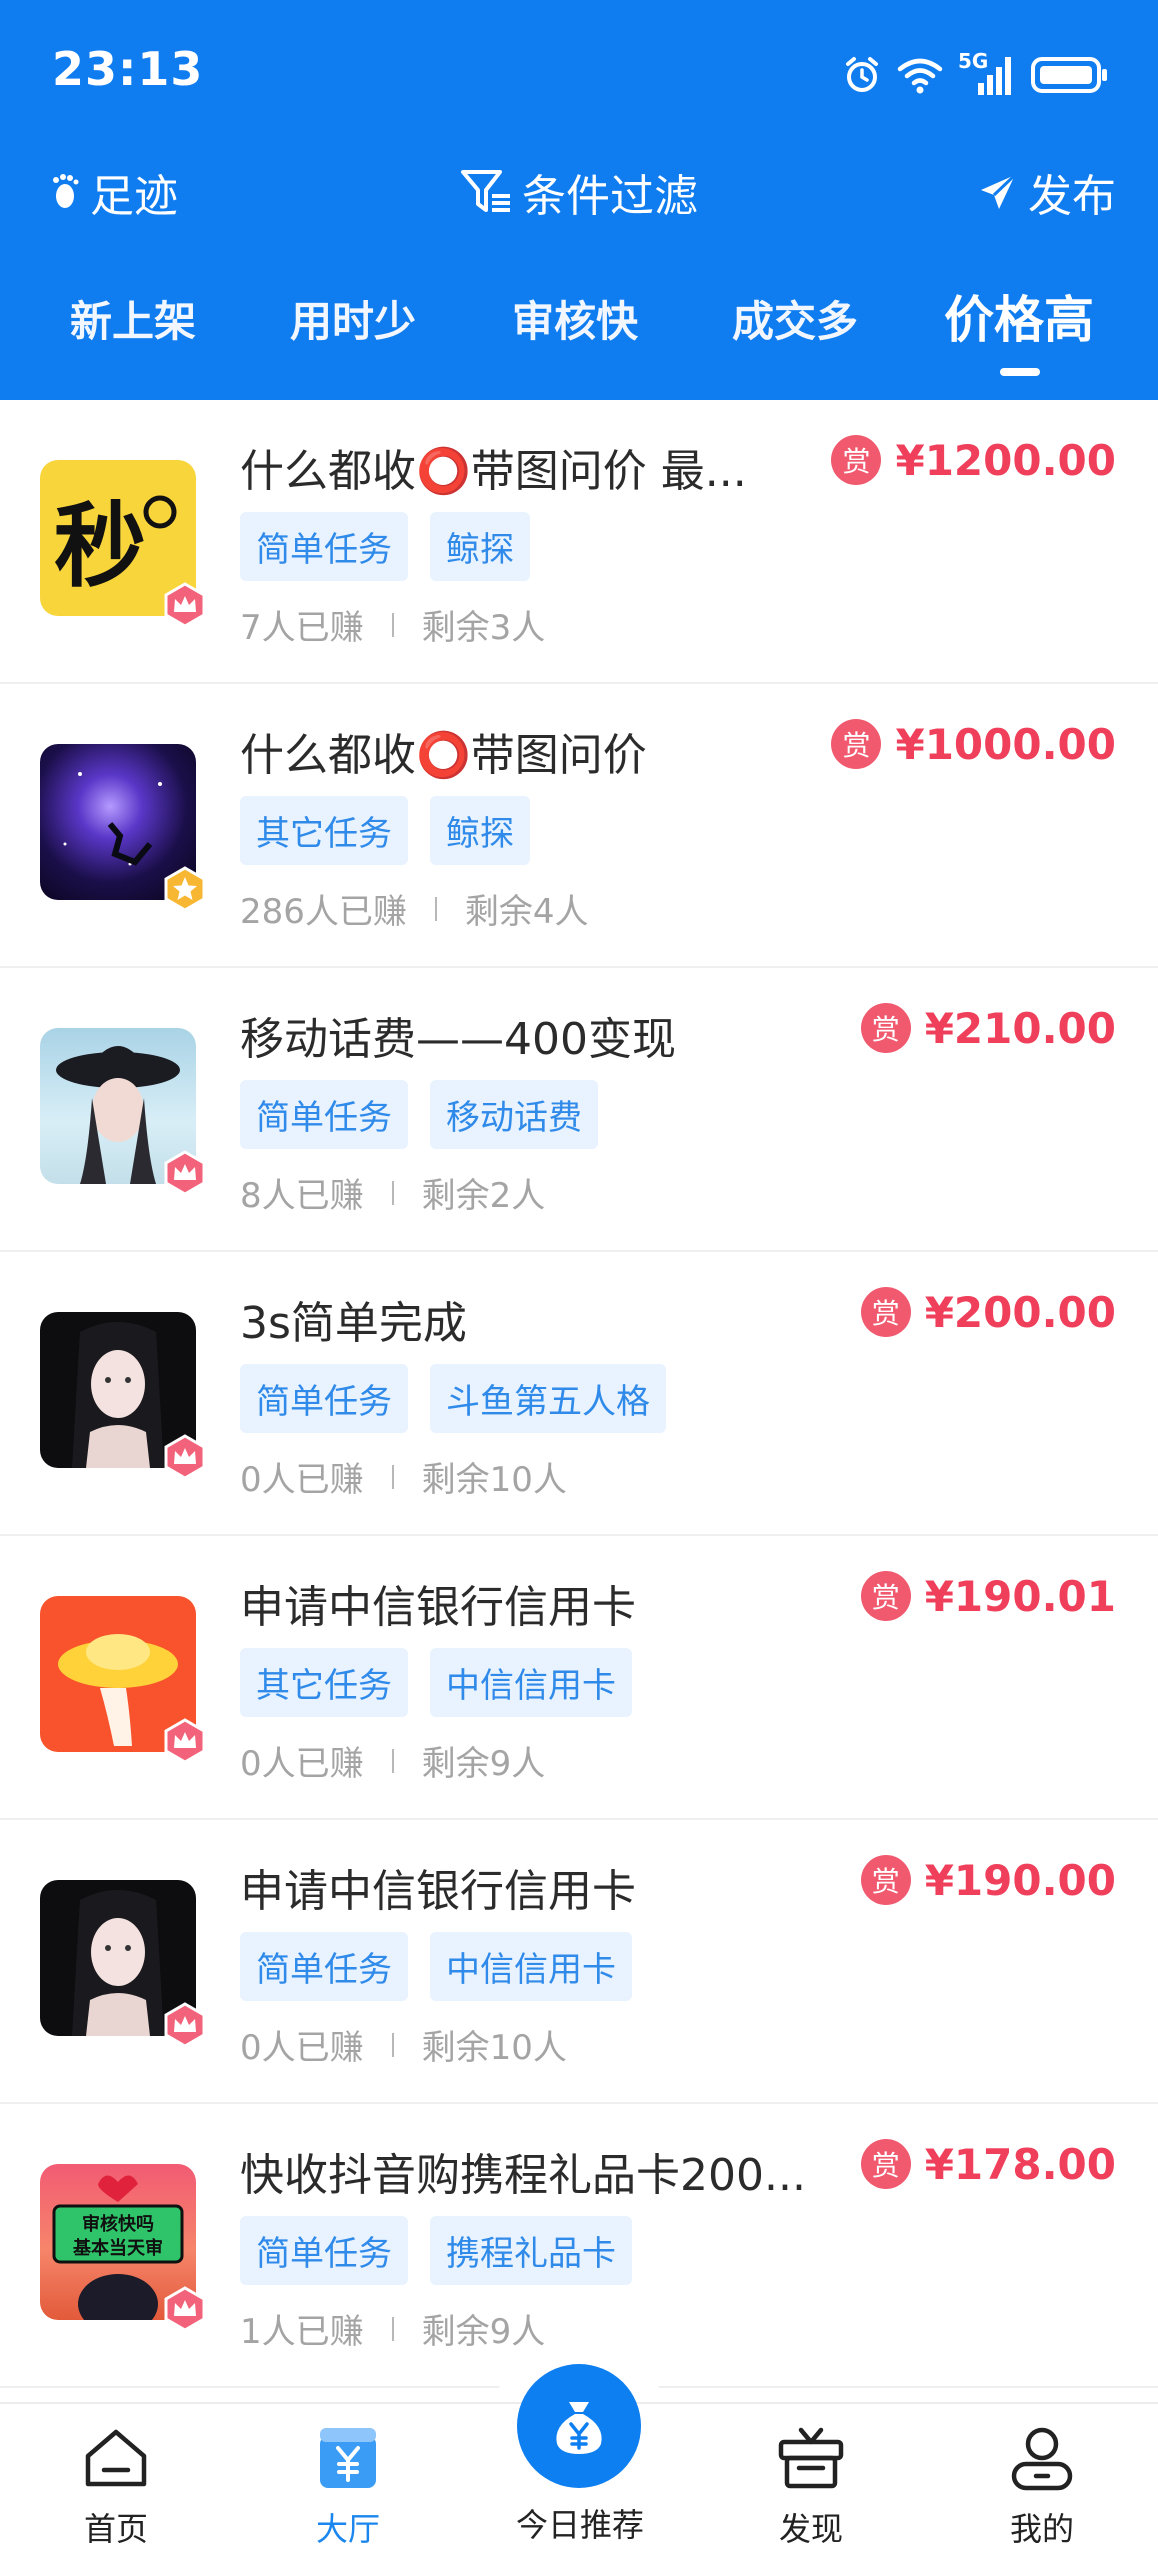 Image resolution: width=1158 pixels, height=2562 pixels. What do you see at coordinates (419, 1114) in the screenshot?
I see `task-tags: 简单任务 移动话费` at bounding box center [419, 1114].